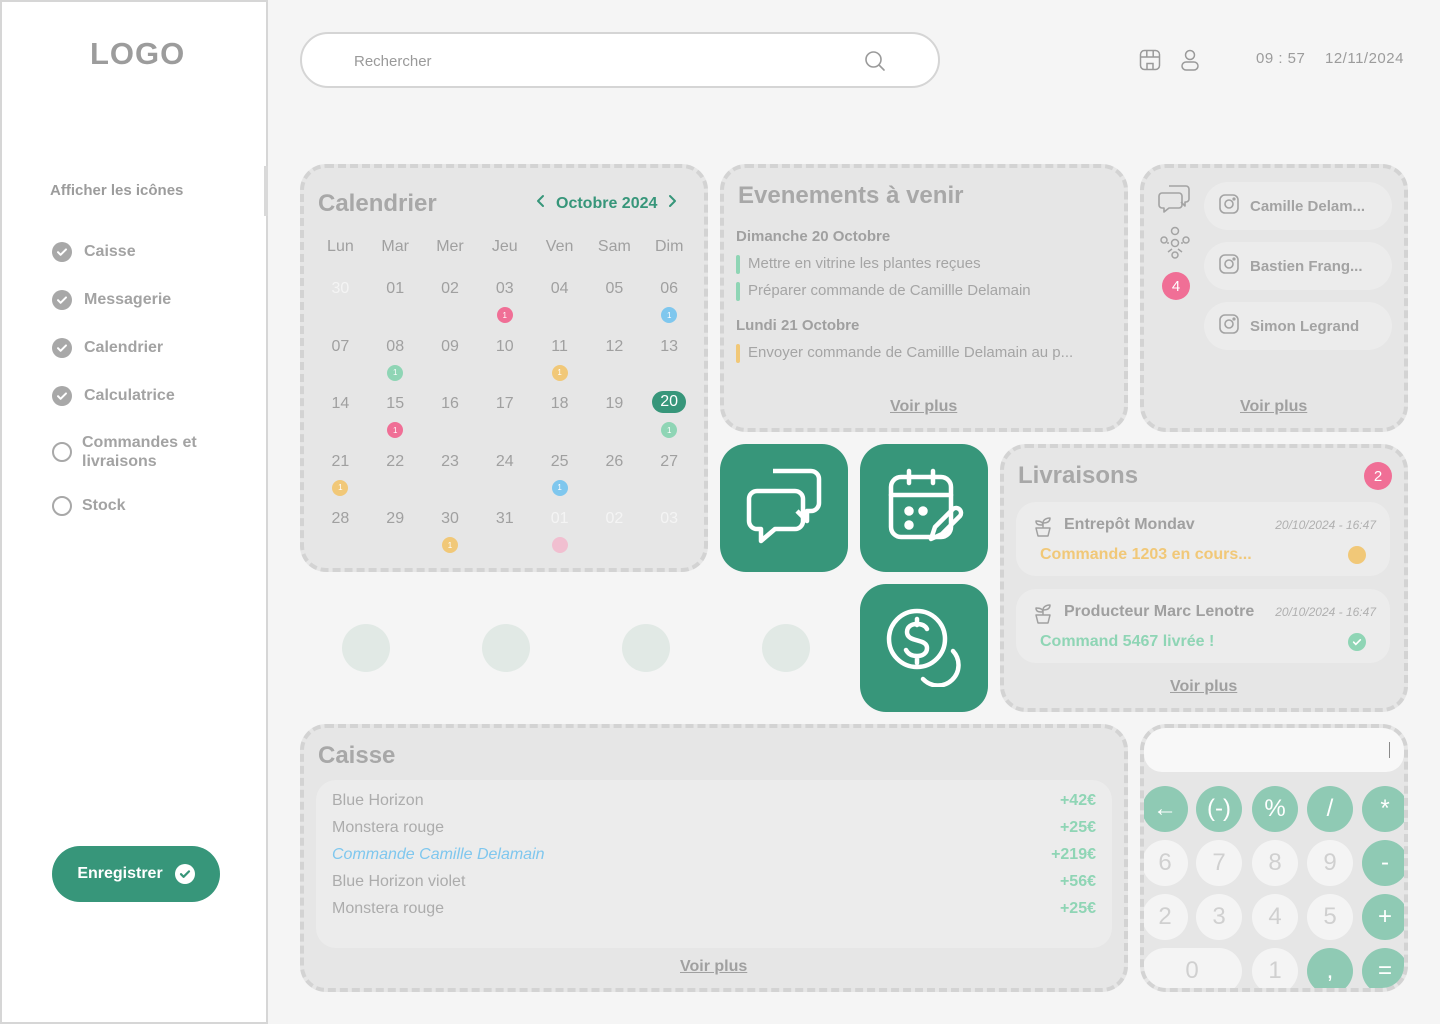 Image resolution: width=1440 pixels, height=1024 pixels. I want to click on messages-more-link: Voir plus, so click(1273, 407).